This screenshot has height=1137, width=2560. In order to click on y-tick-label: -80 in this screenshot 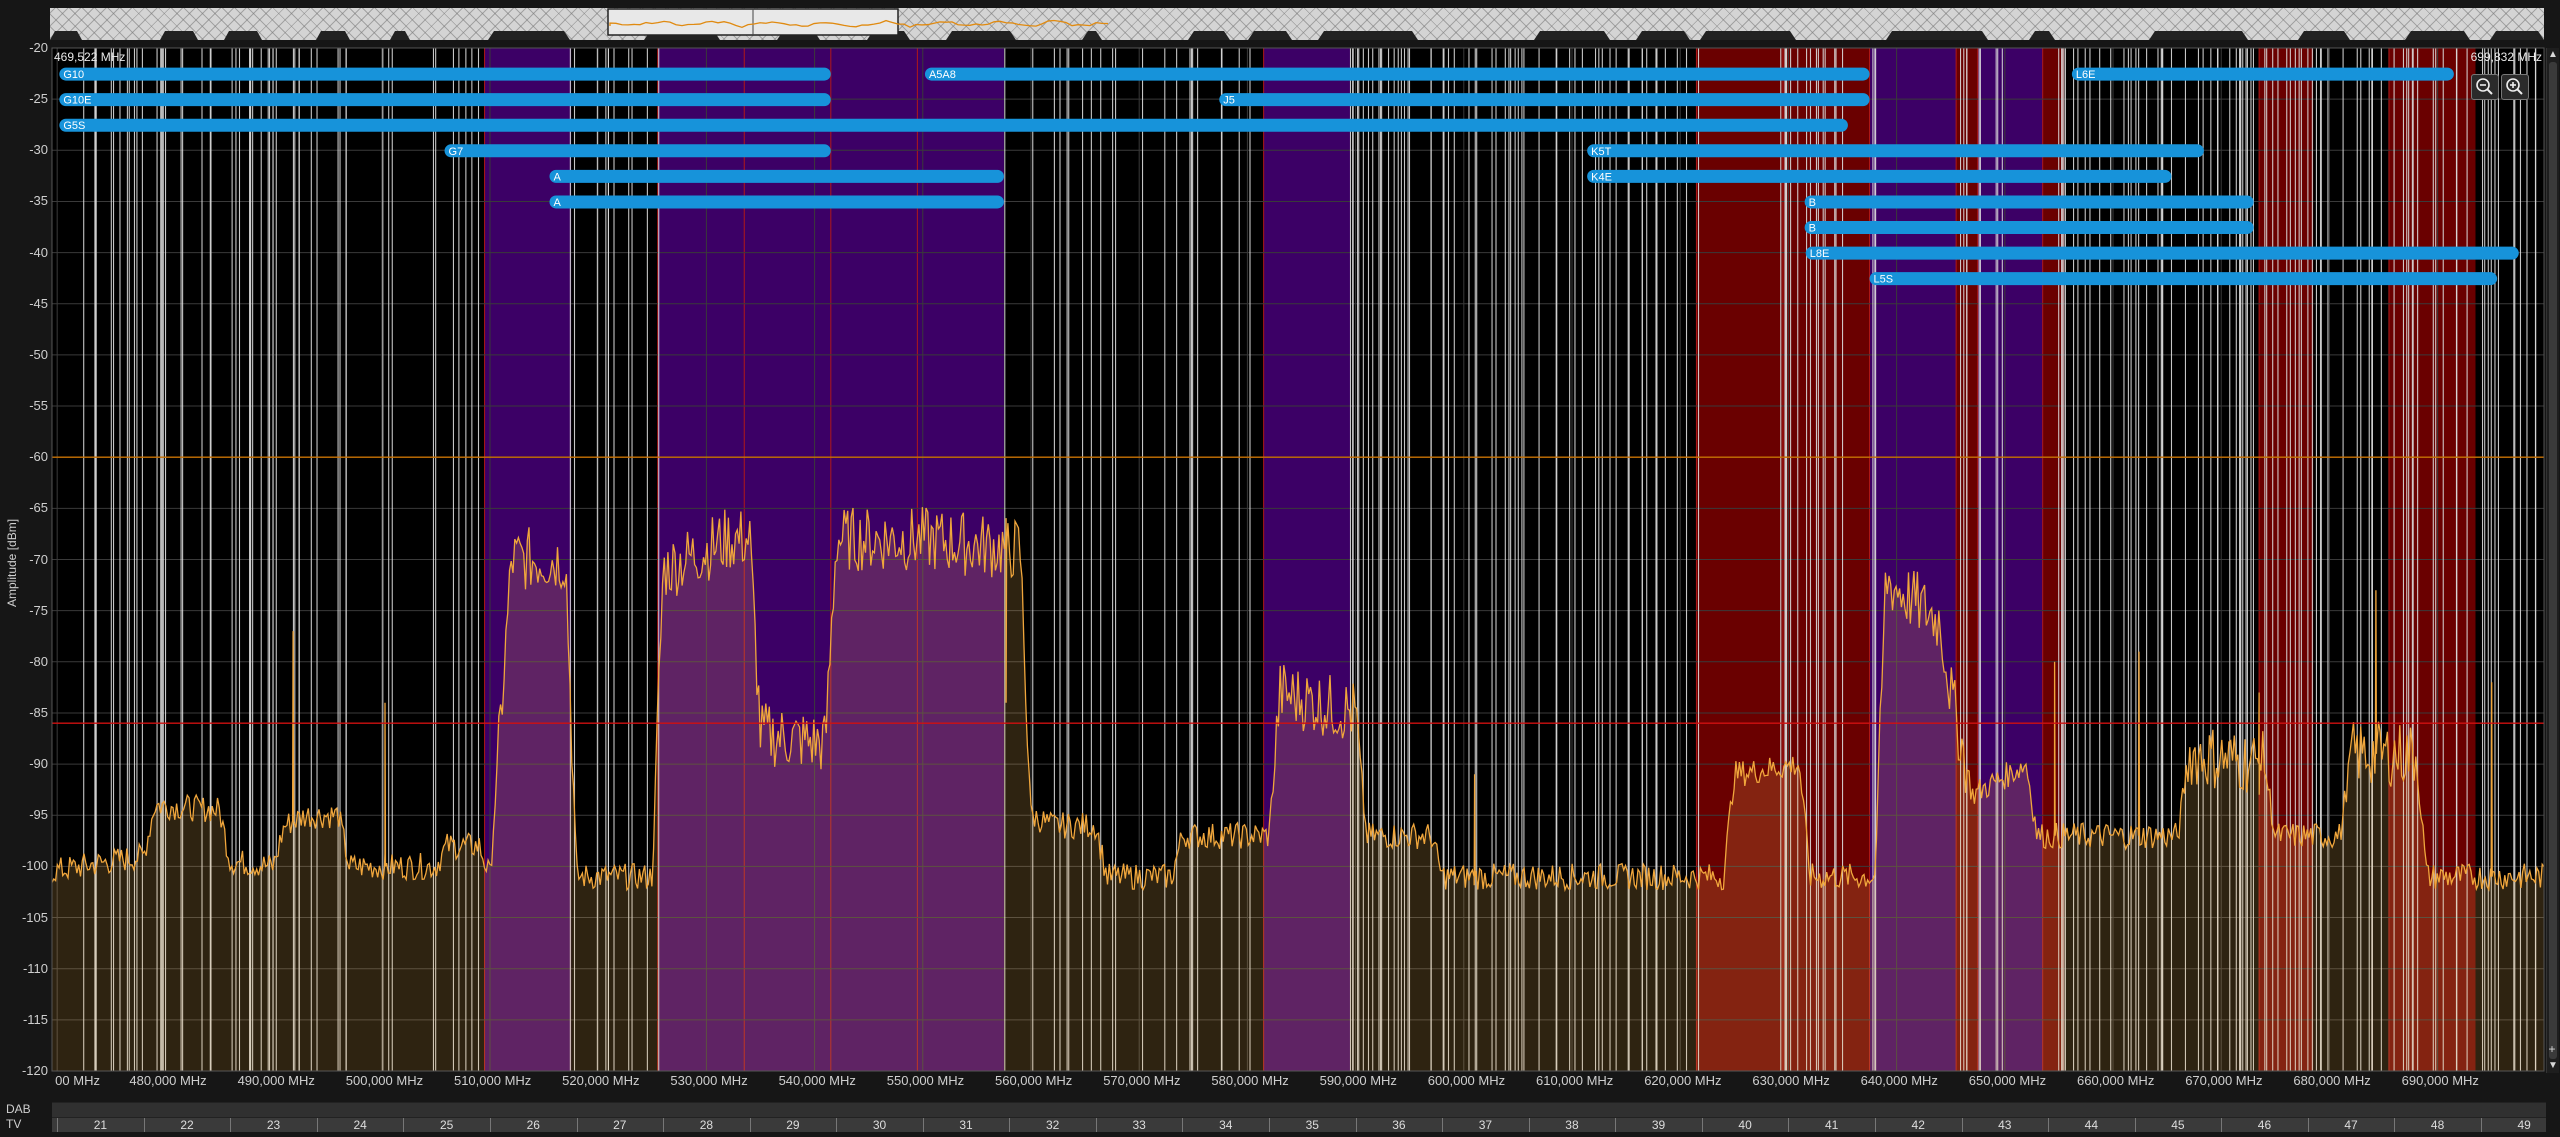, I will do `click(38, 661)`.